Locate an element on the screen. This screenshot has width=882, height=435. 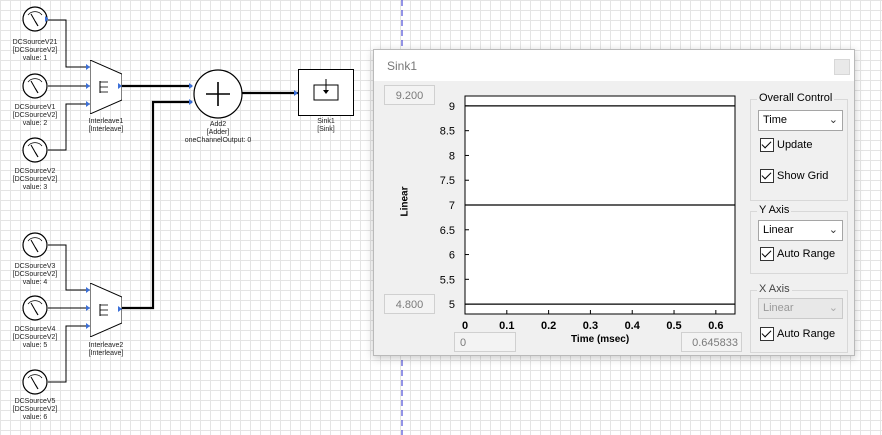
dc-source-label: DCSourceV21 [DCSourceV2] value: 1 is located at coordinates (35, 50).